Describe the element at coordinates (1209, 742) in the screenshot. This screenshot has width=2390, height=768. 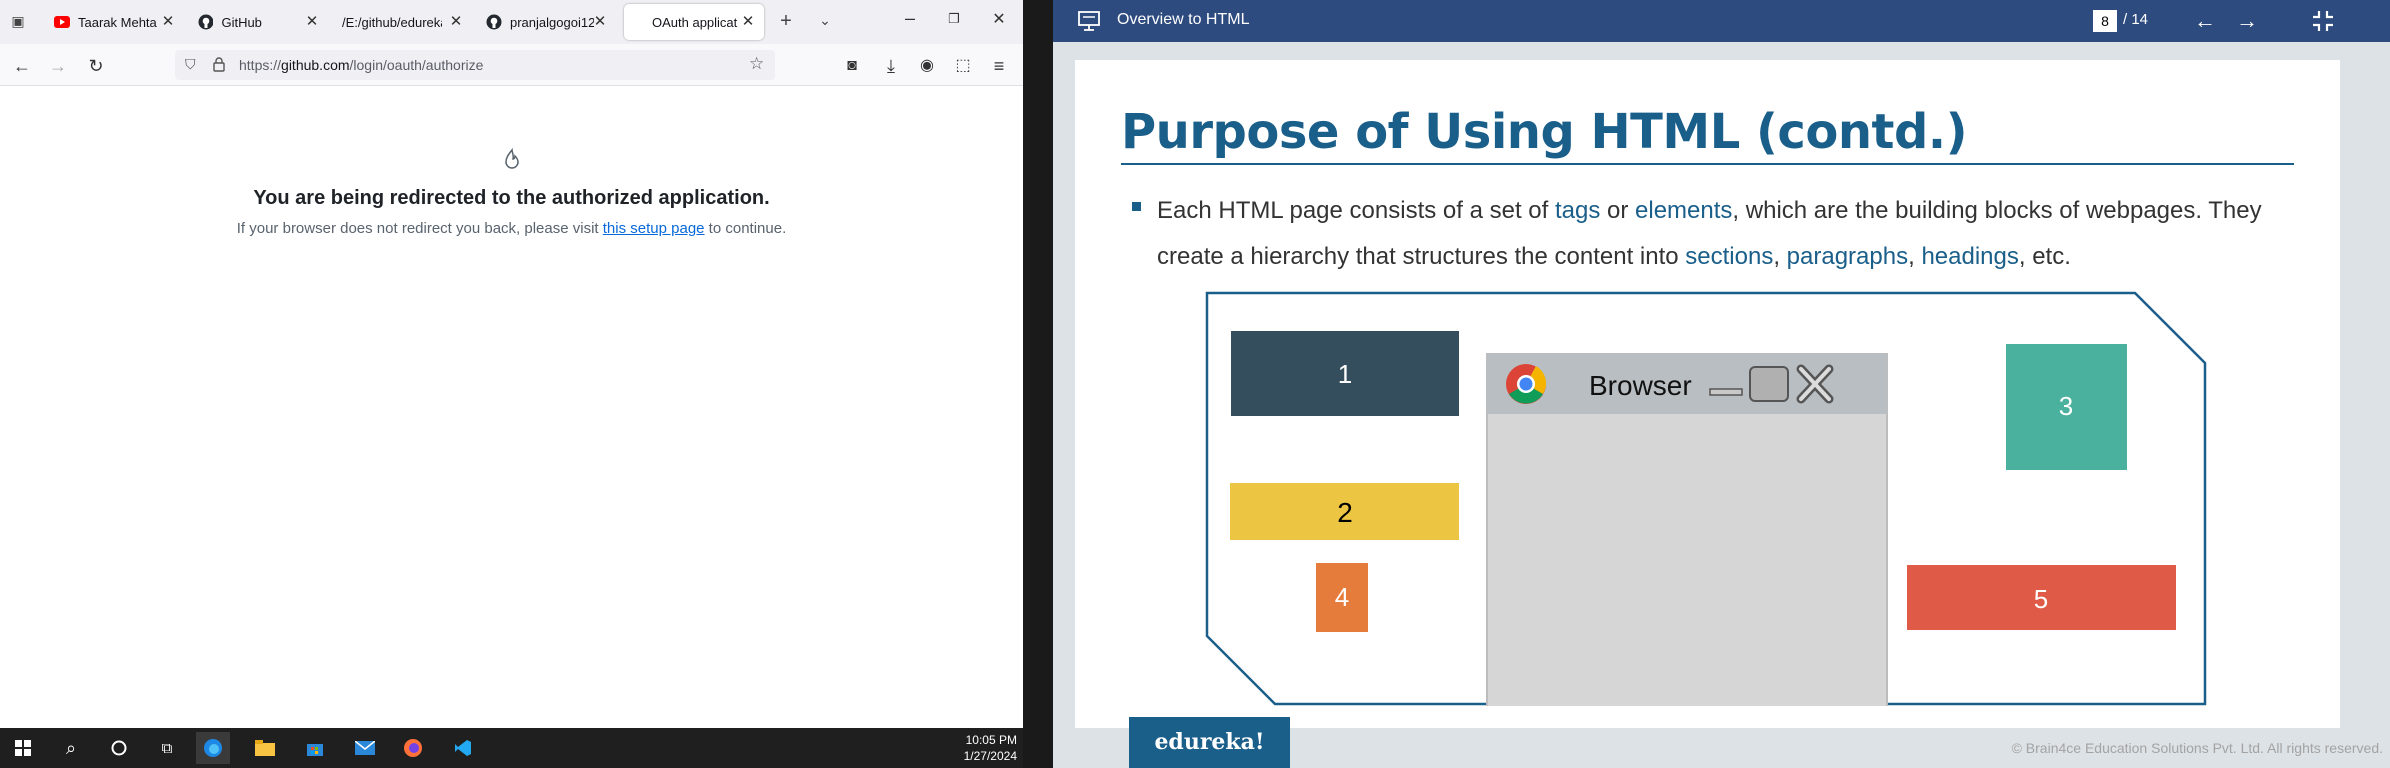
I see `edureka-logo: edureka!` at that location.